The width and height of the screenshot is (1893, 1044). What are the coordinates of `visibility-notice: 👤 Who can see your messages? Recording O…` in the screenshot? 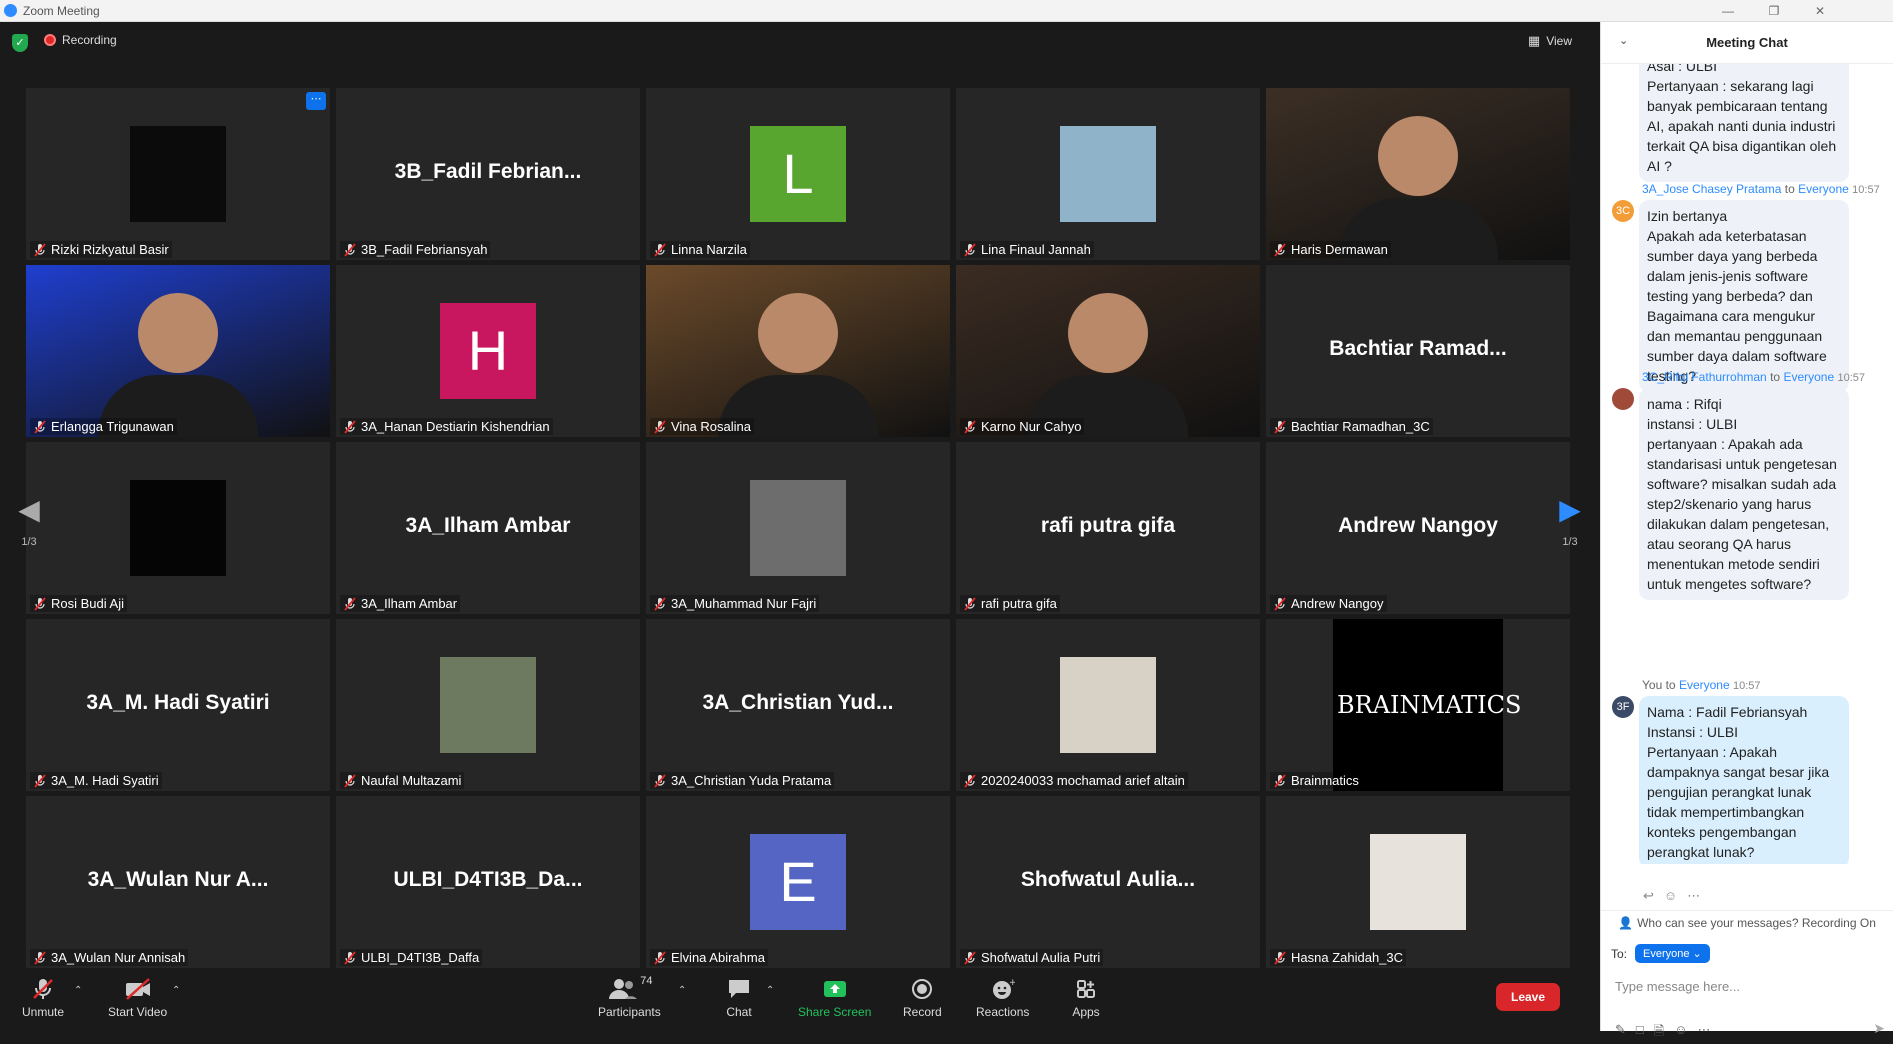 It's located at (1747, 922).